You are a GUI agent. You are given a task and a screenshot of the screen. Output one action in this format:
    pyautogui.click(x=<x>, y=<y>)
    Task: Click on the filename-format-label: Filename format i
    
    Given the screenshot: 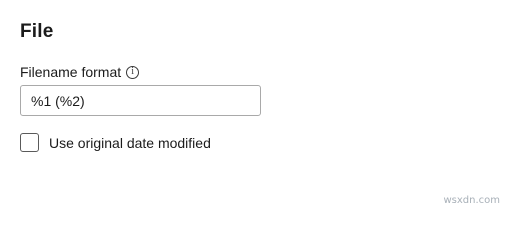 What is the action you would take?
    pyautogui.click(x=80, y=72)
    